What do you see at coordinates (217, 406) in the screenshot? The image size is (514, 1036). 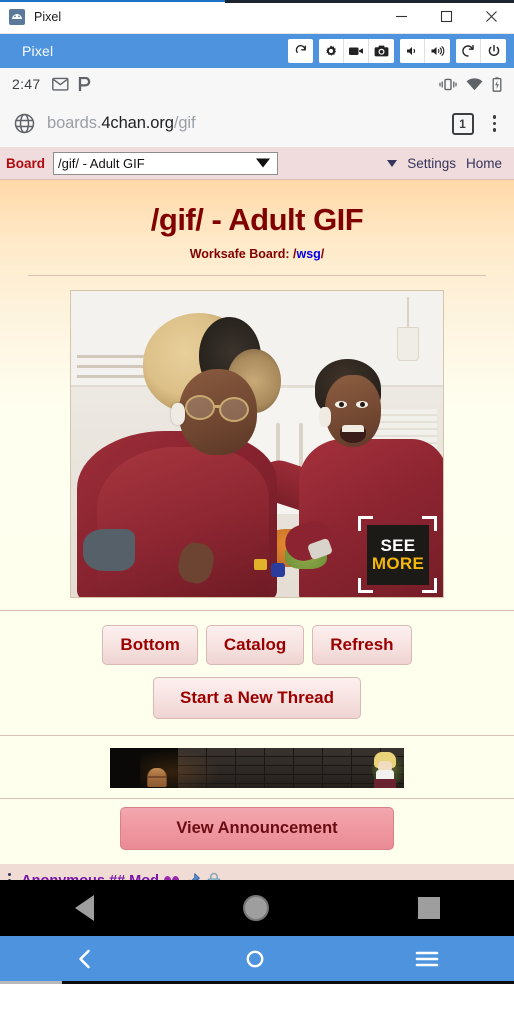 I see `person1-glasses-bridge` at bounding box center [217, 406].